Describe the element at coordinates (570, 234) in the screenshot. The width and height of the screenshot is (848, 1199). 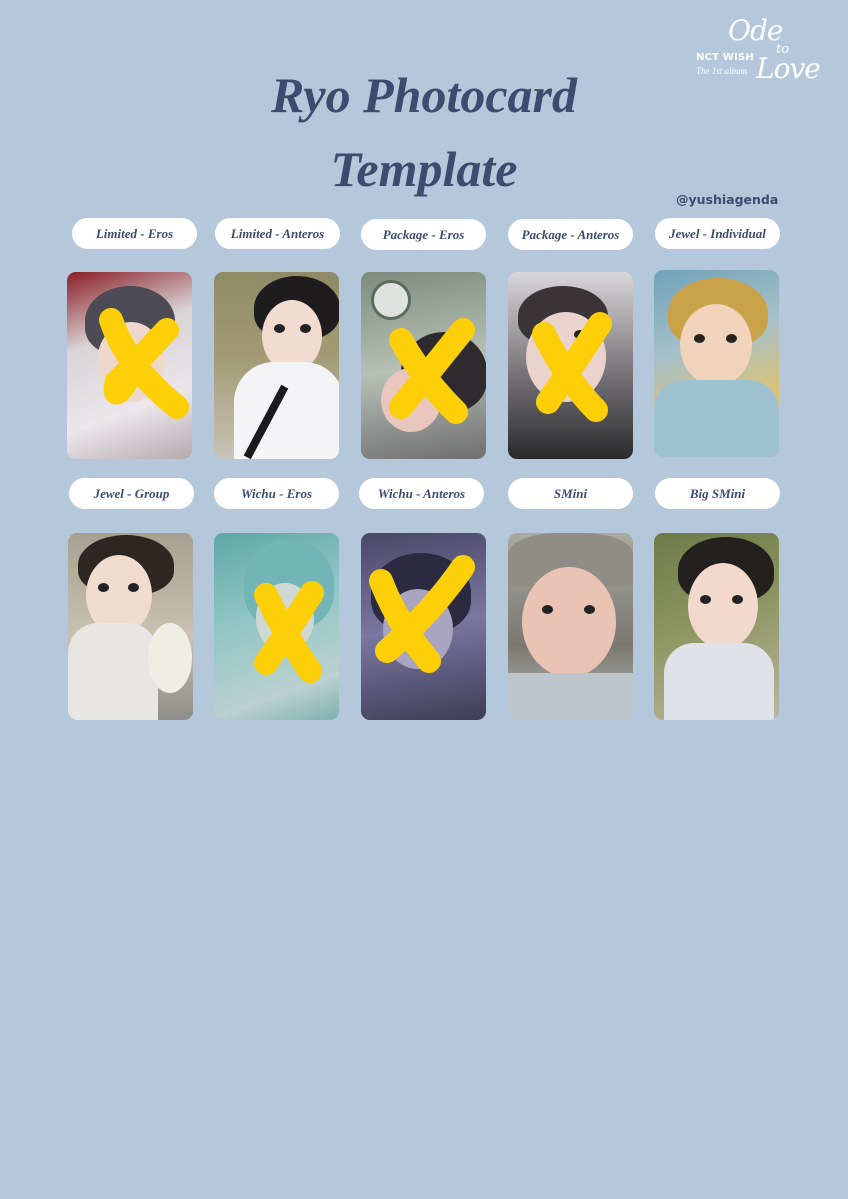
I see `card-label-package-anteros: Package - Anteros` at that location.